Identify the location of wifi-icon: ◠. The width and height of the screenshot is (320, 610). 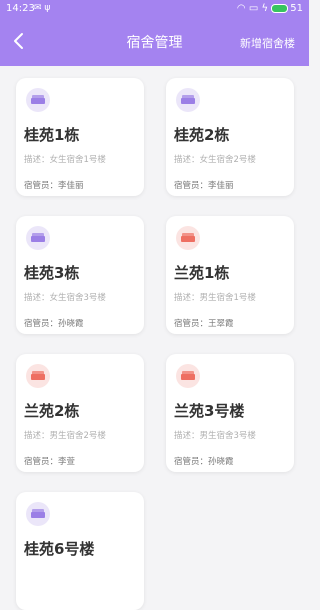
(241, 8).